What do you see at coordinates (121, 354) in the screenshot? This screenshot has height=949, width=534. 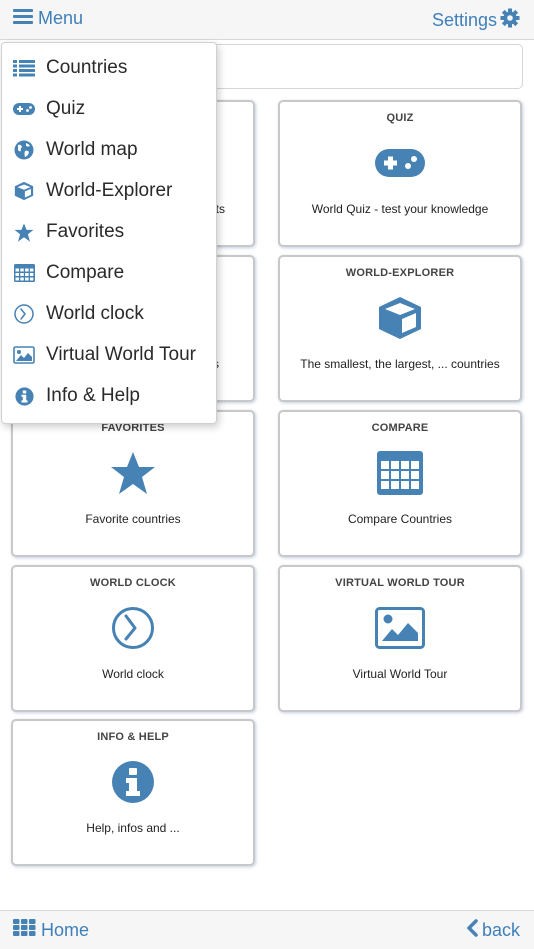 I see `menu-item-label: Virtual World Tour` at bounding box center [121, 354].